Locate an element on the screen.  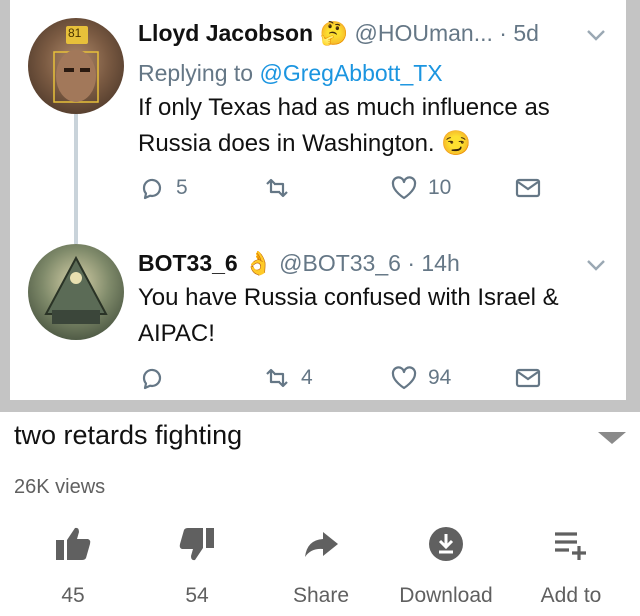
replying-to: Replying to @GregAbbott_TX is located at coordinates (290, 73).